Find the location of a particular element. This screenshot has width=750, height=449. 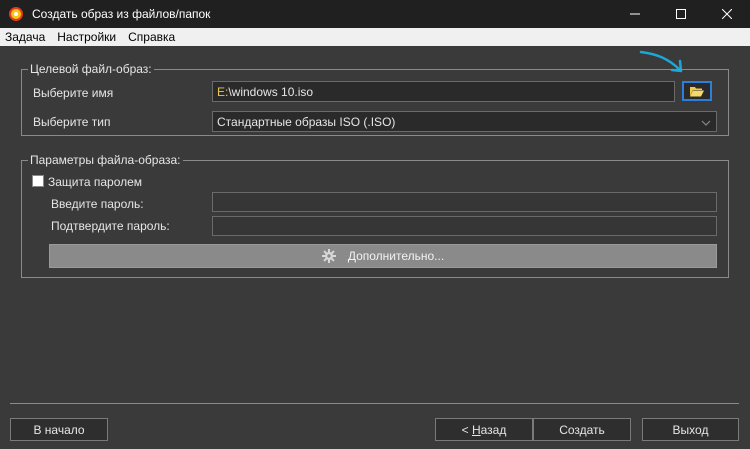

start-button: В начало is located at coordinates (59, 429).